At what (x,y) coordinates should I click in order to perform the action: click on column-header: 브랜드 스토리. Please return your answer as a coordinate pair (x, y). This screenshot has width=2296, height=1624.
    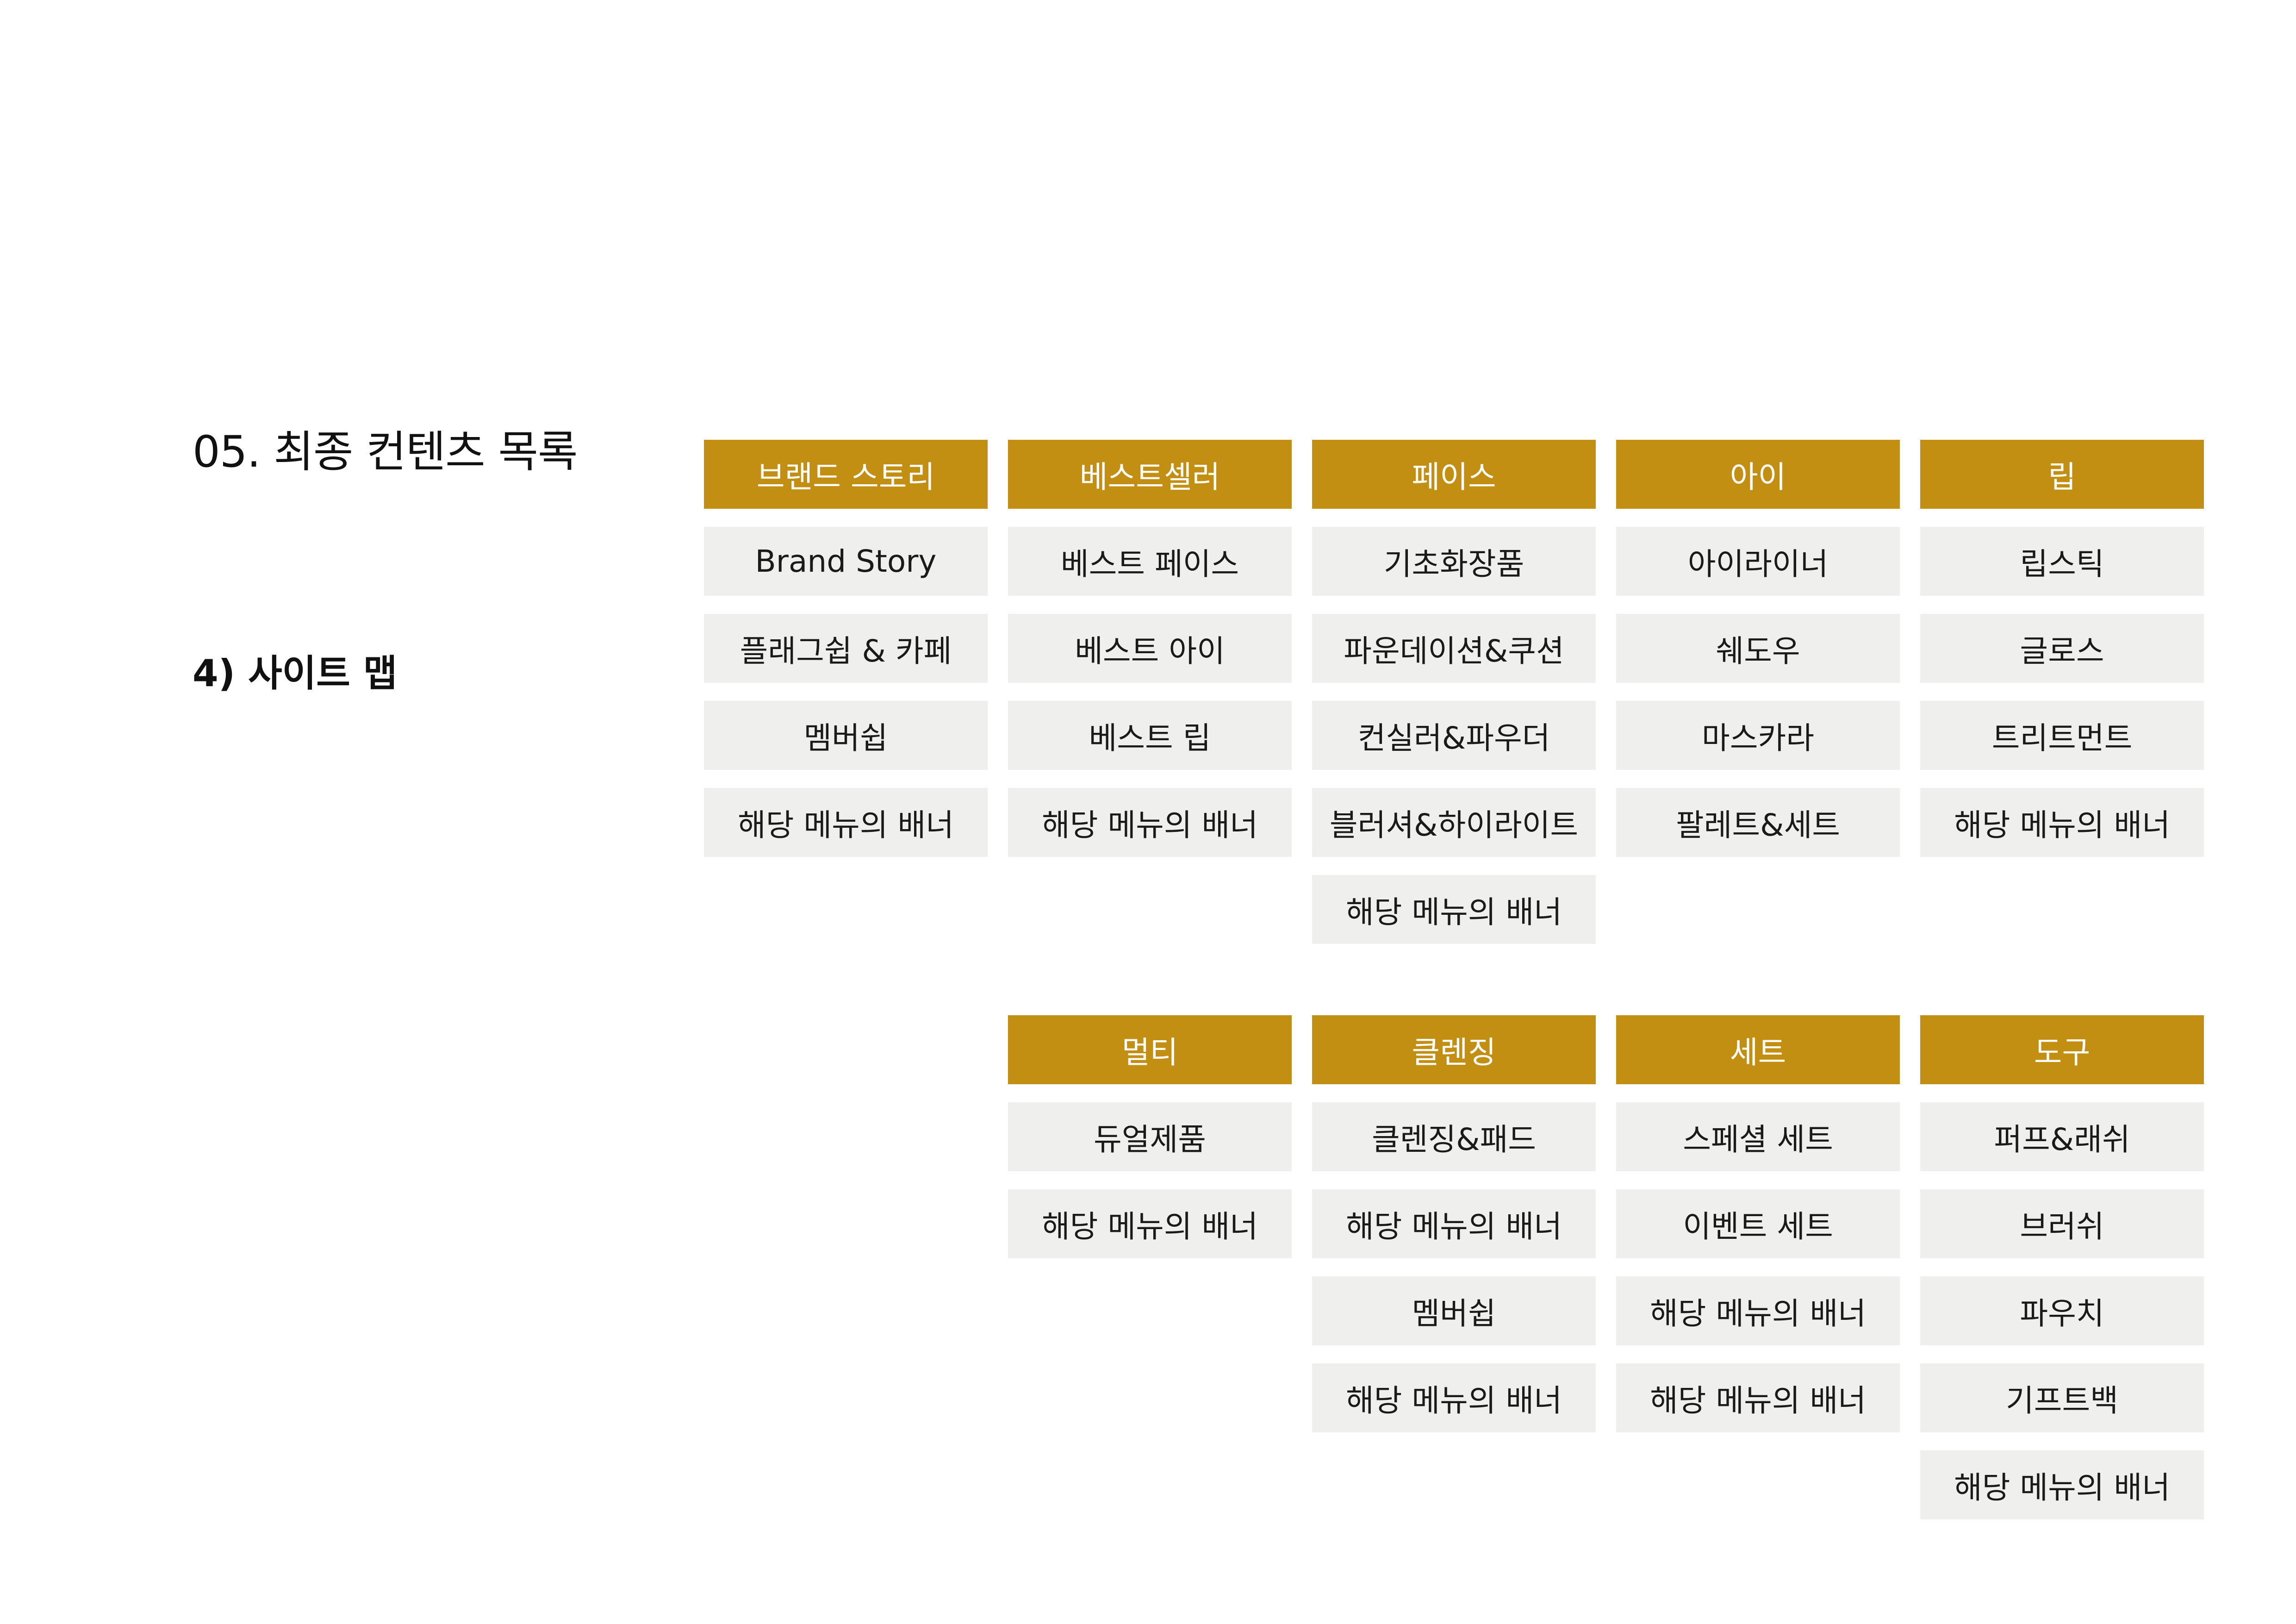
    Looking at the image, I should click on (846, 474).